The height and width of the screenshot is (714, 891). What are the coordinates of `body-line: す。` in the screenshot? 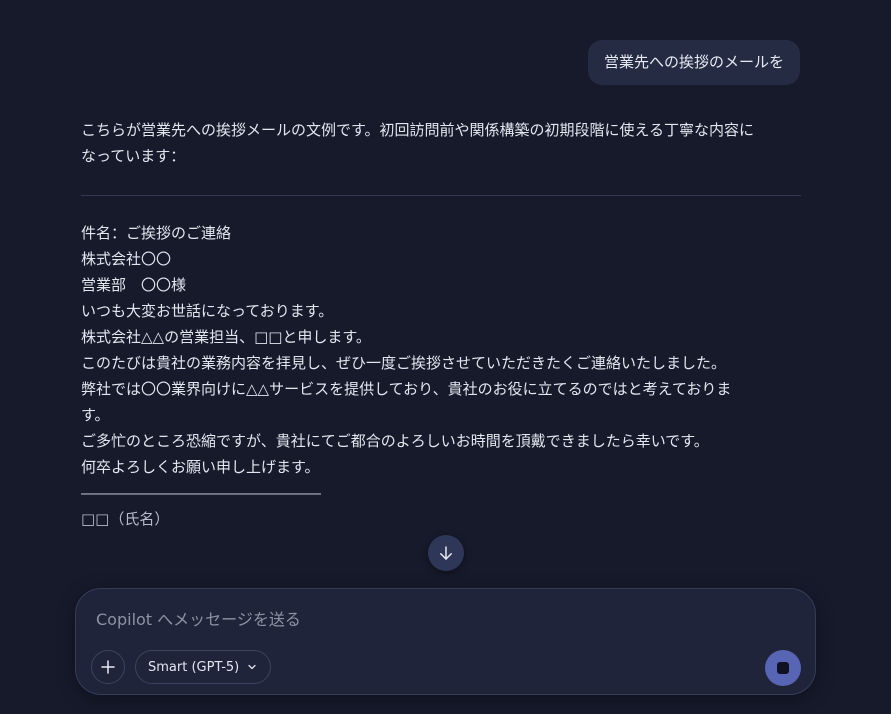 It's located at (95, 415).